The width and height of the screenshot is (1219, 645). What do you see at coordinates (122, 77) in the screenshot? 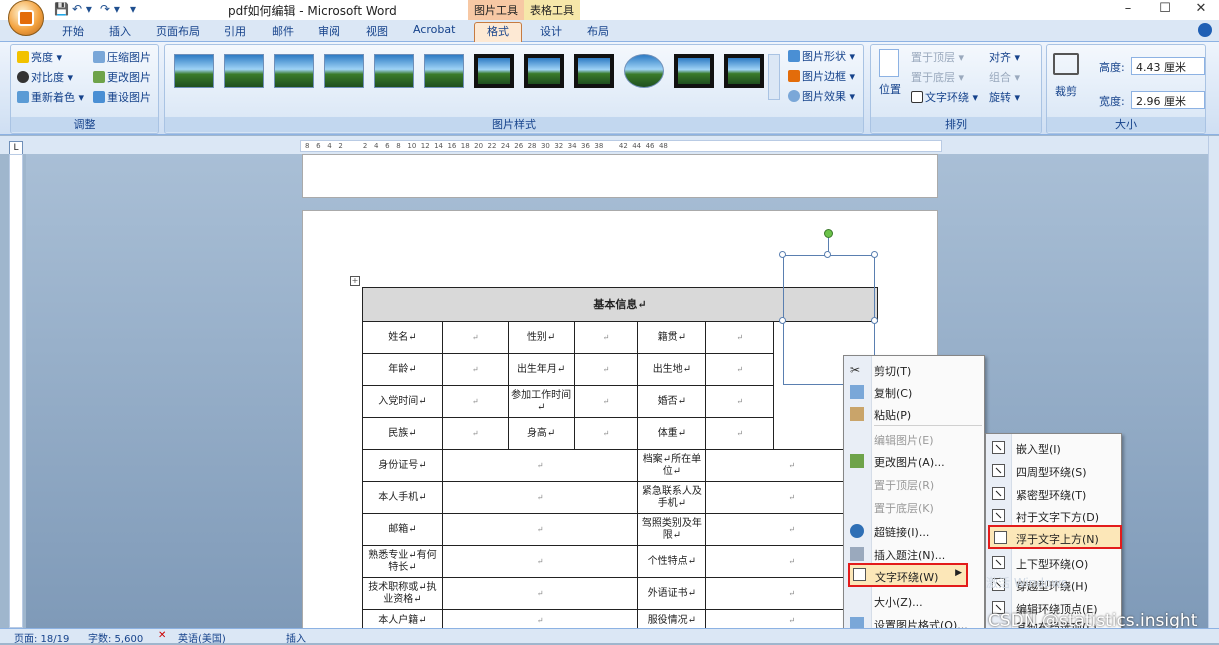
I see `change-picture-button: 更改图片` at bounding box center [122, 77].